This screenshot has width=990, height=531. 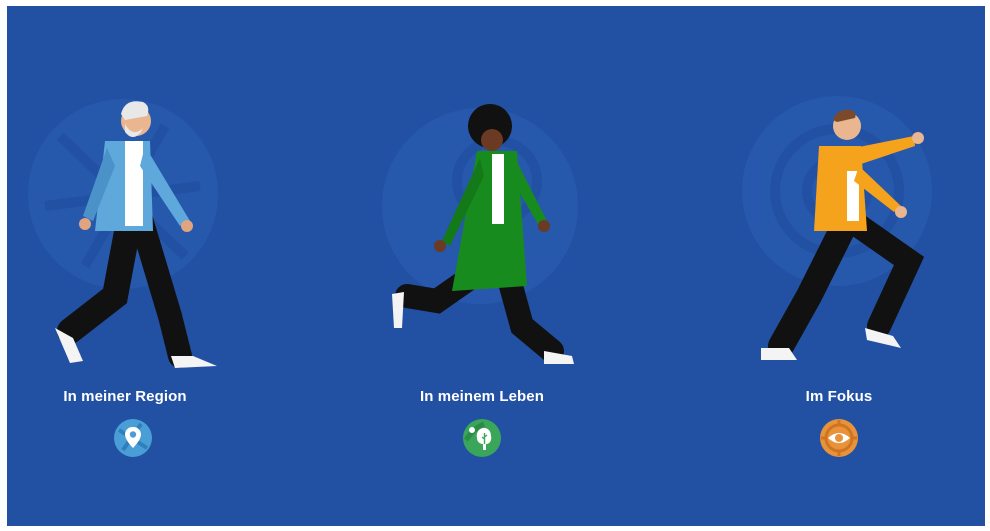 I want to click on card-label: Im Fokus, so click(x=839, y=396).